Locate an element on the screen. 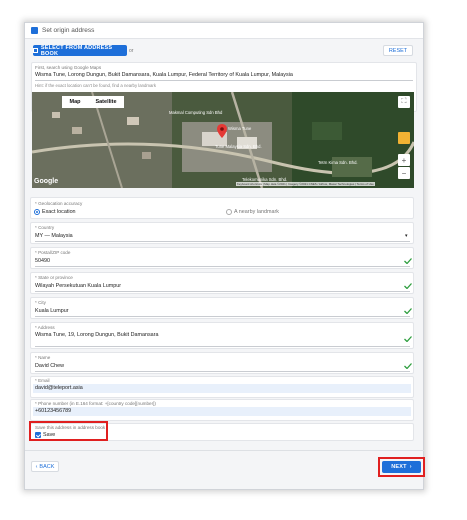  map-type-satellite-tab: Satellite is located at coordinates (106, 102).